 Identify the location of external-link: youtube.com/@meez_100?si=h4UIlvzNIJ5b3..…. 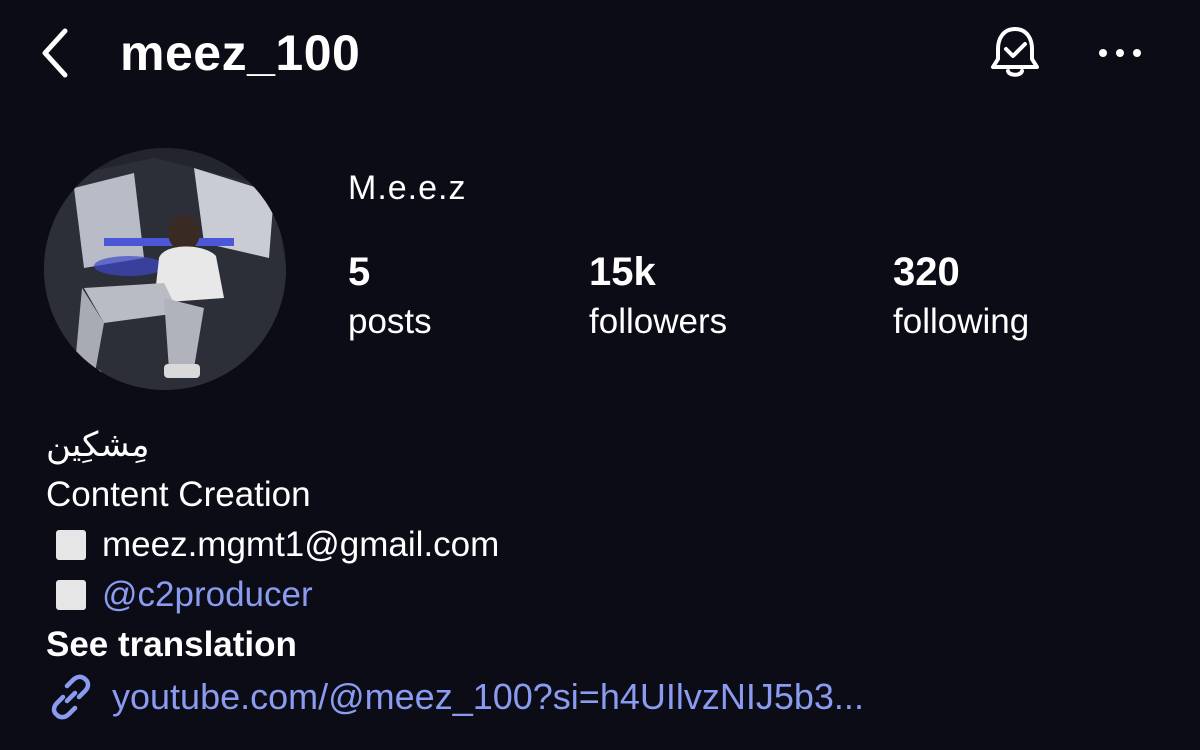
(455, 697).